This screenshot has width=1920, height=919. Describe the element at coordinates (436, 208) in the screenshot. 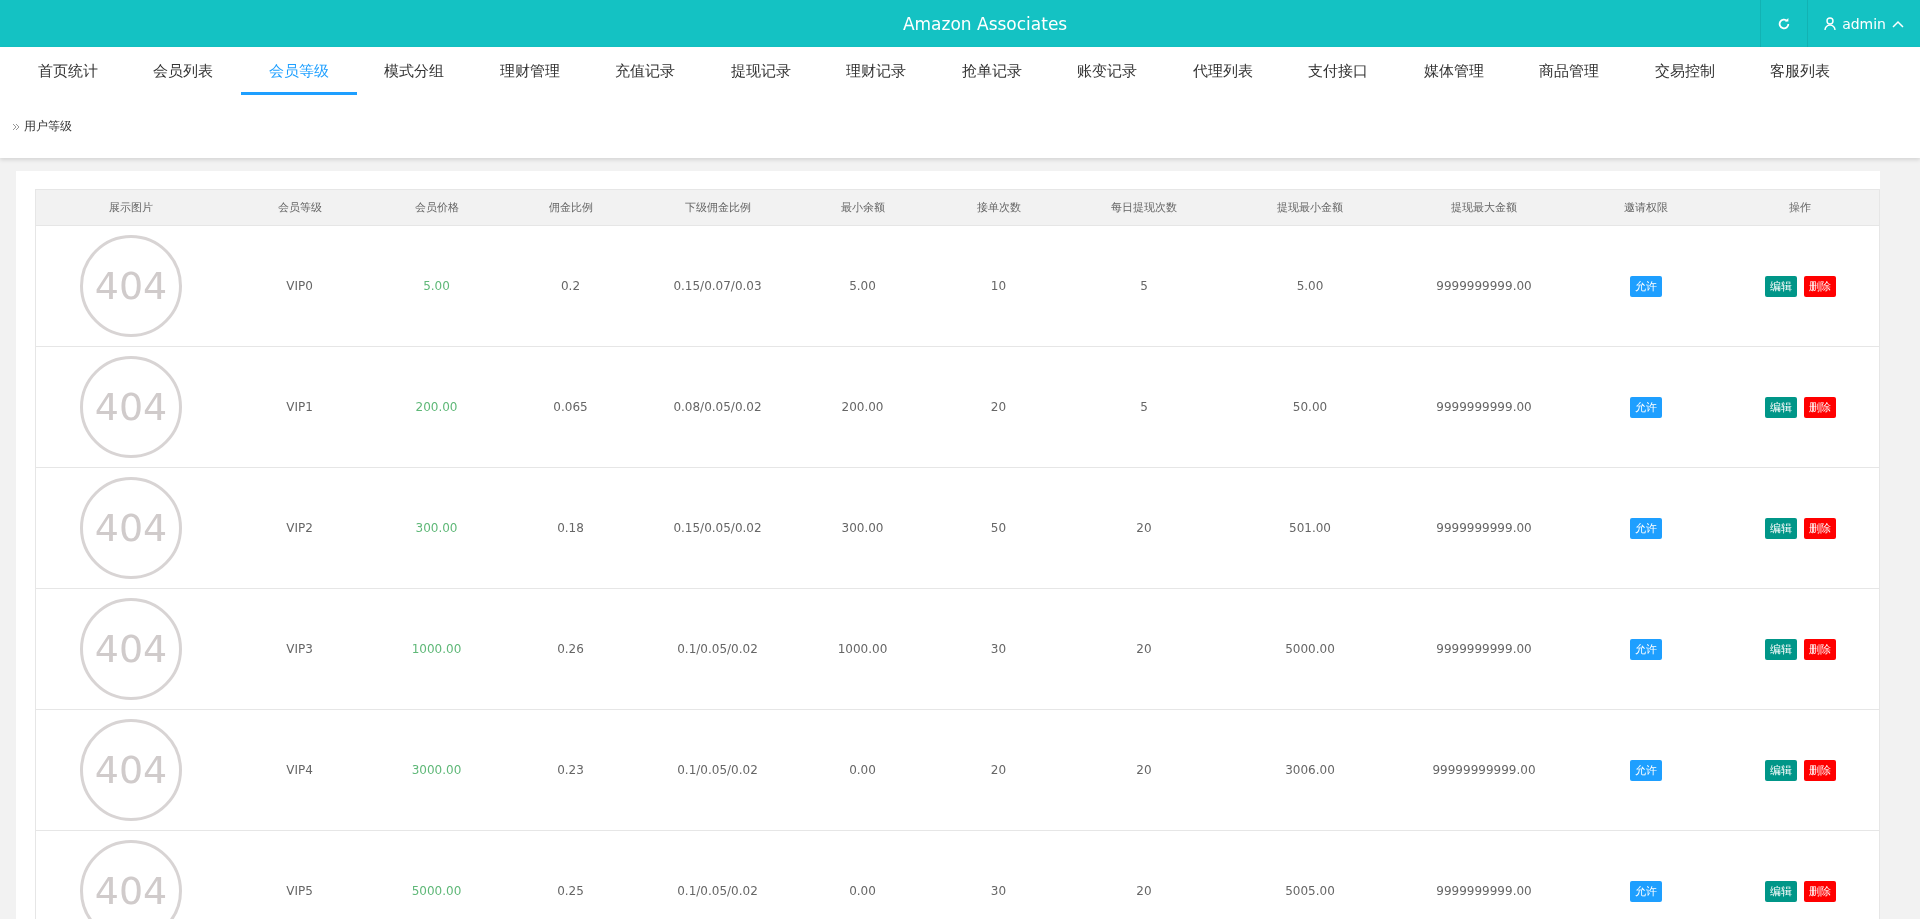

I see `column-header: 会员价格` at that location.